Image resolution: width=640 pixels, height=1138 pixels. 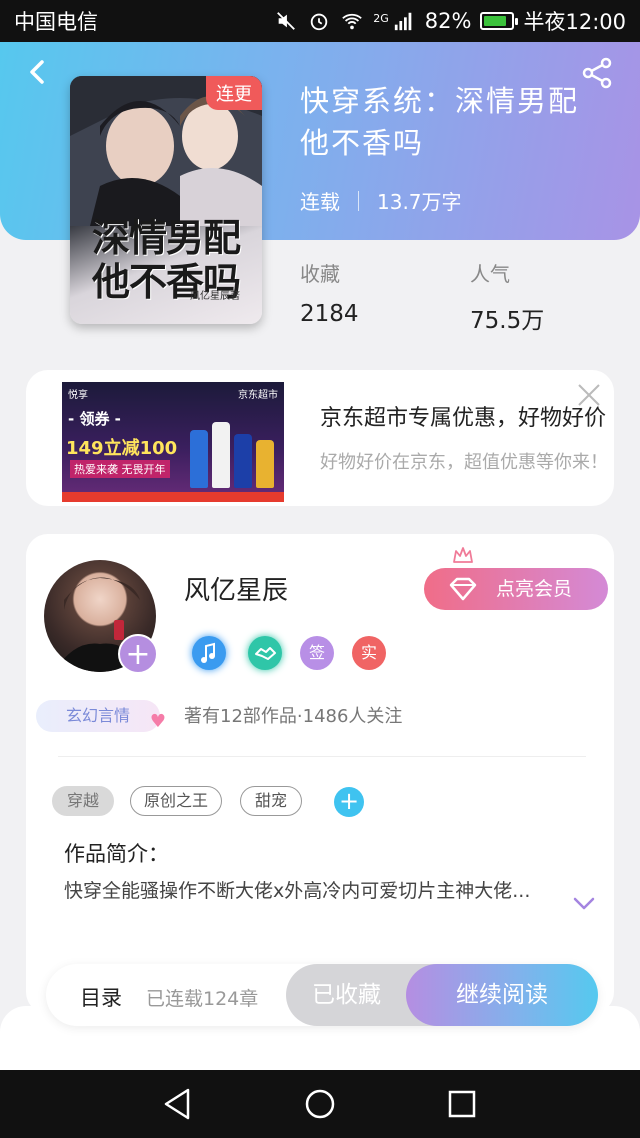 What do you see at coordinates (317, 653) in the screenshot?
I see `author-badge: 签` at bounding box center [317, 653].